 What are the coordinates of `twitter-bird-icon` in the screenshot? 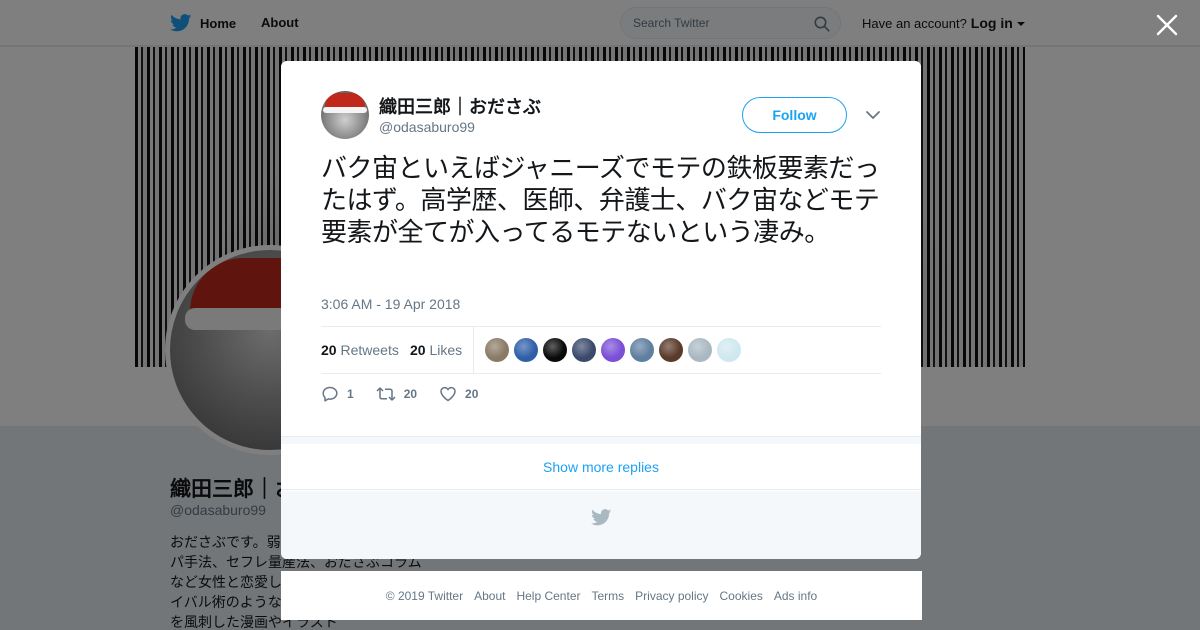 It's located at (601, 517).